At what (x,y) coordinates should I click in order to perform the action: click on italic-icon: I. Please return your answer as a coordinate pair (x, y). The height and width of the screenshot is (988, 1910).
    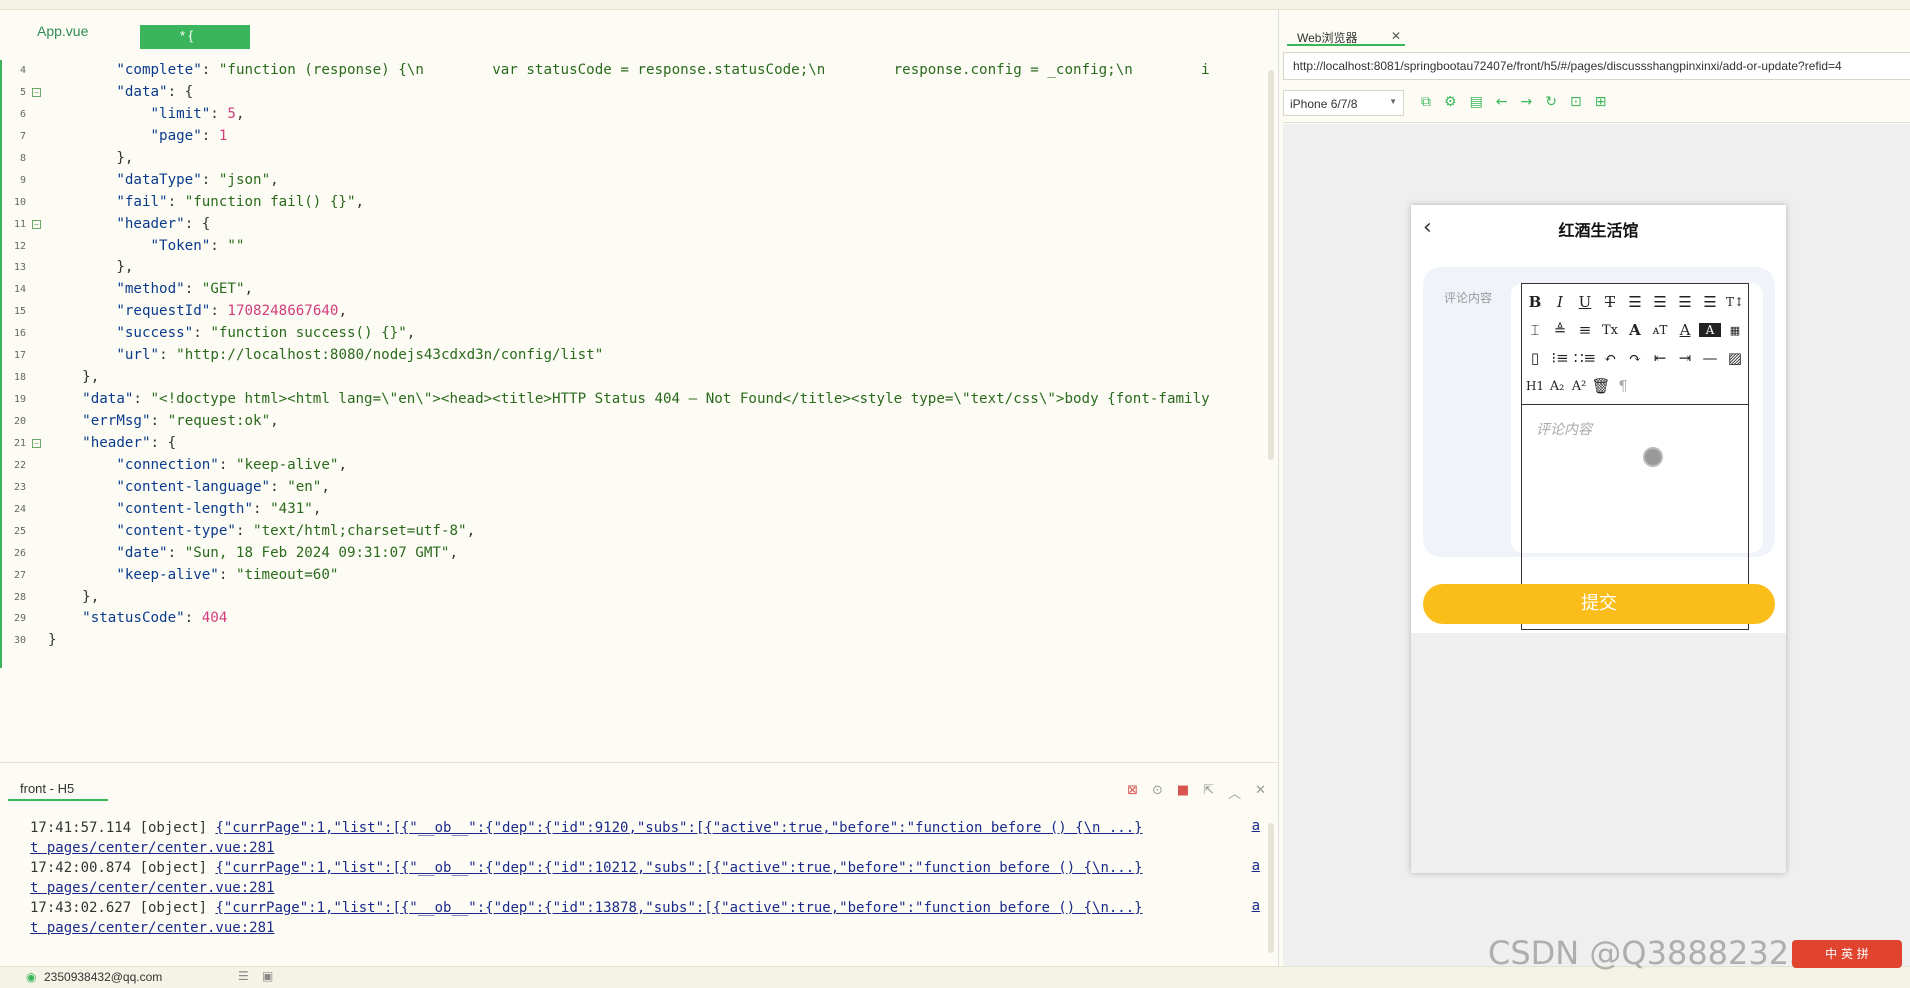
    Looking at the image, I should click on (1560, 302).